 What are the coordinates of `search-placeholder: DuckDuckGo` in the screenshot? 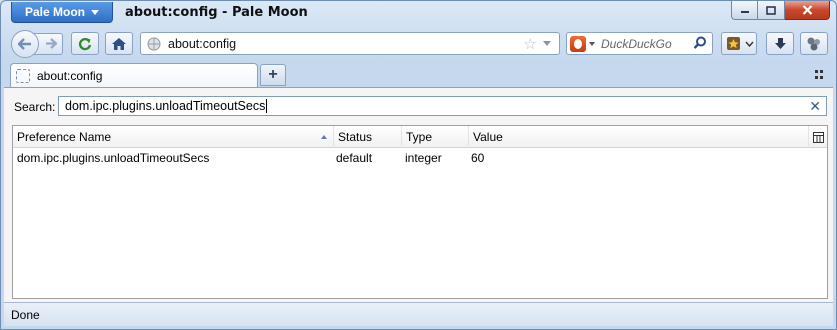 It's located at (636, 43).